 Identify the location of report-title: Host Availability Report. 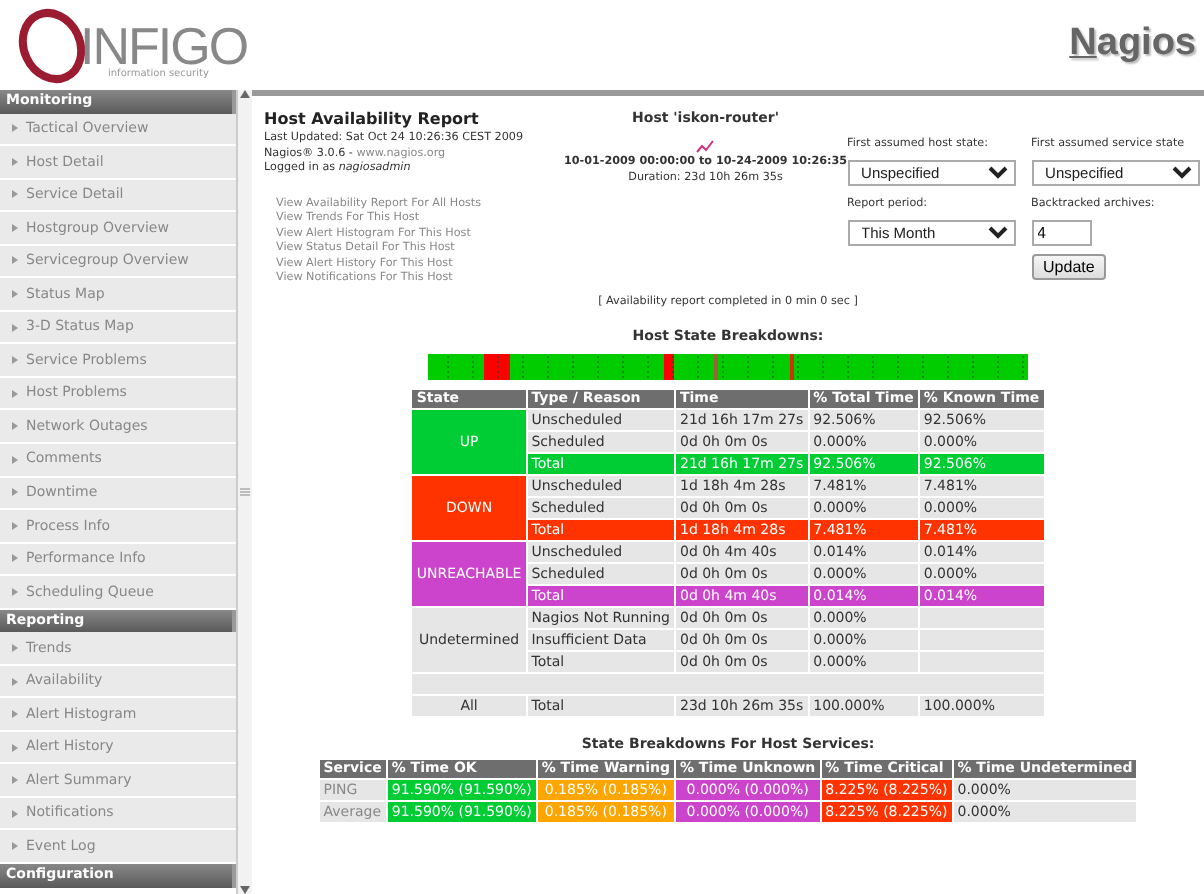
(372, 119).